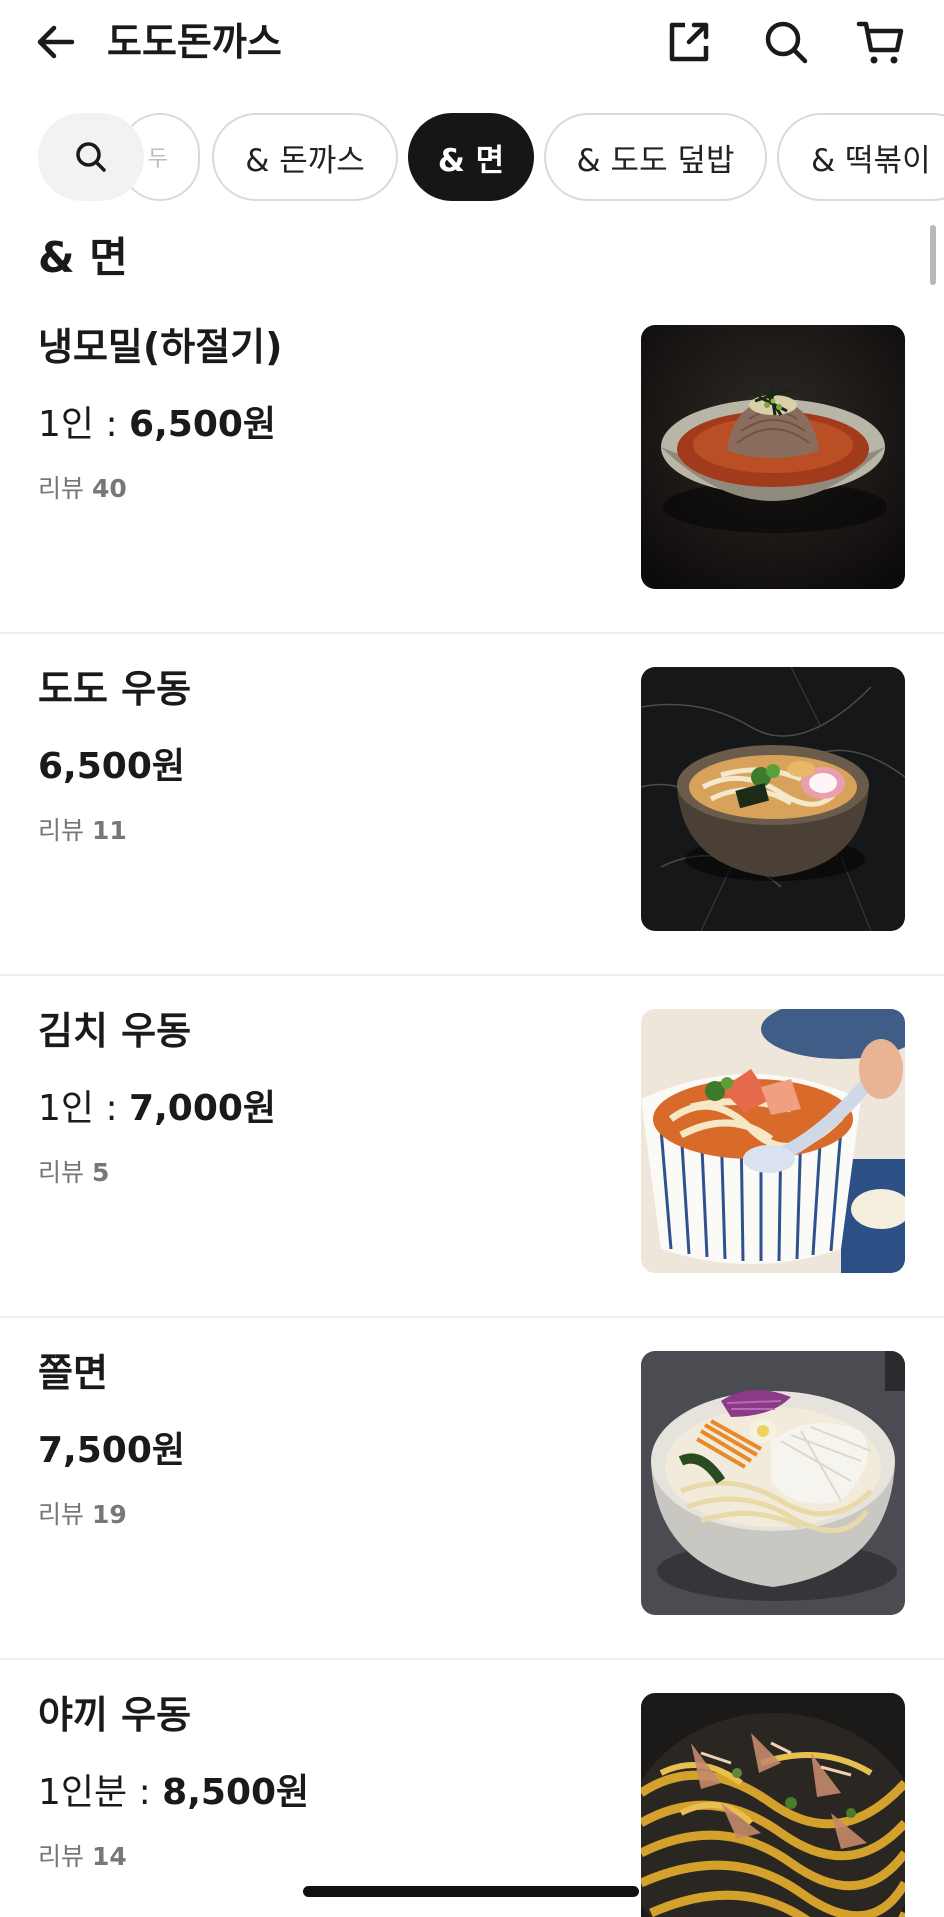 The width and height of the screenshot is (944, 1917). I want to click on udon-photo, so click(773, 799).